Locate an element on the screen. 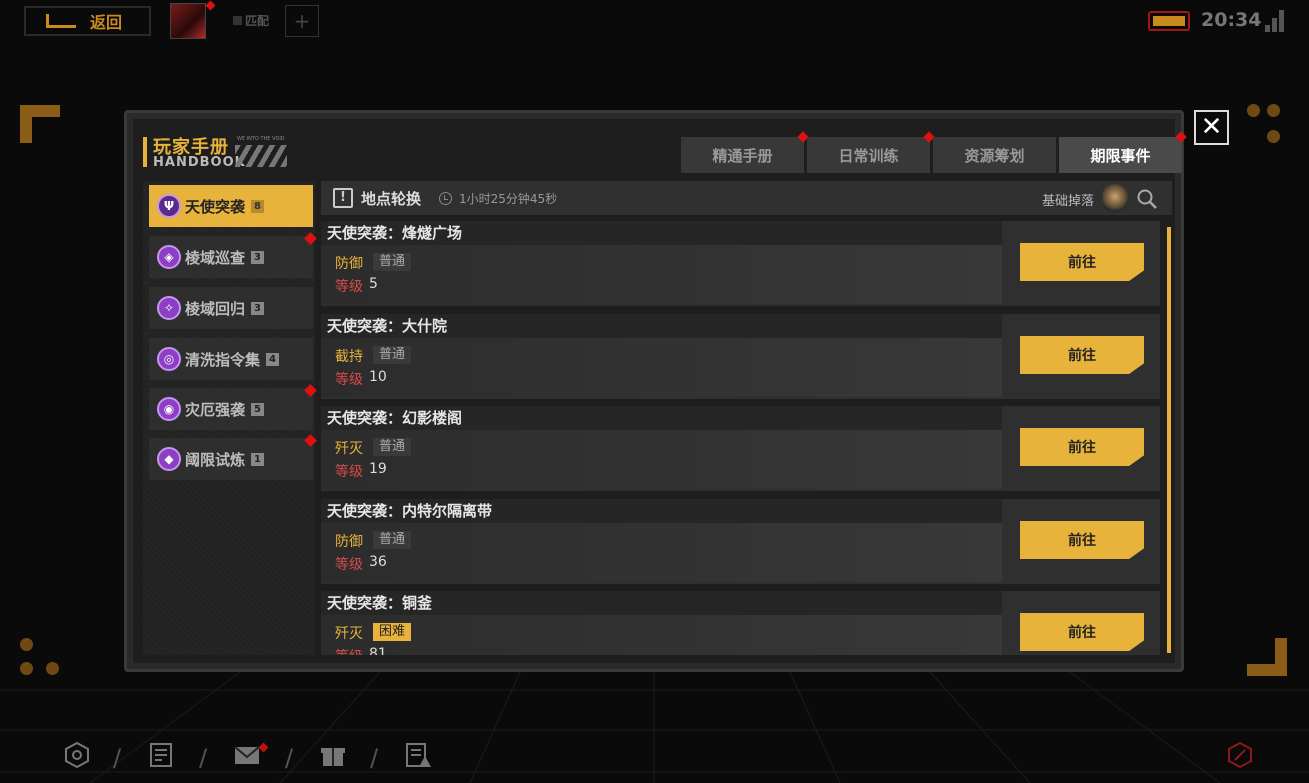 Image resolution: width=1309 pixels, height=783 pixels. drop-label: 基础掉落 is located at coordinates (1067, 201).